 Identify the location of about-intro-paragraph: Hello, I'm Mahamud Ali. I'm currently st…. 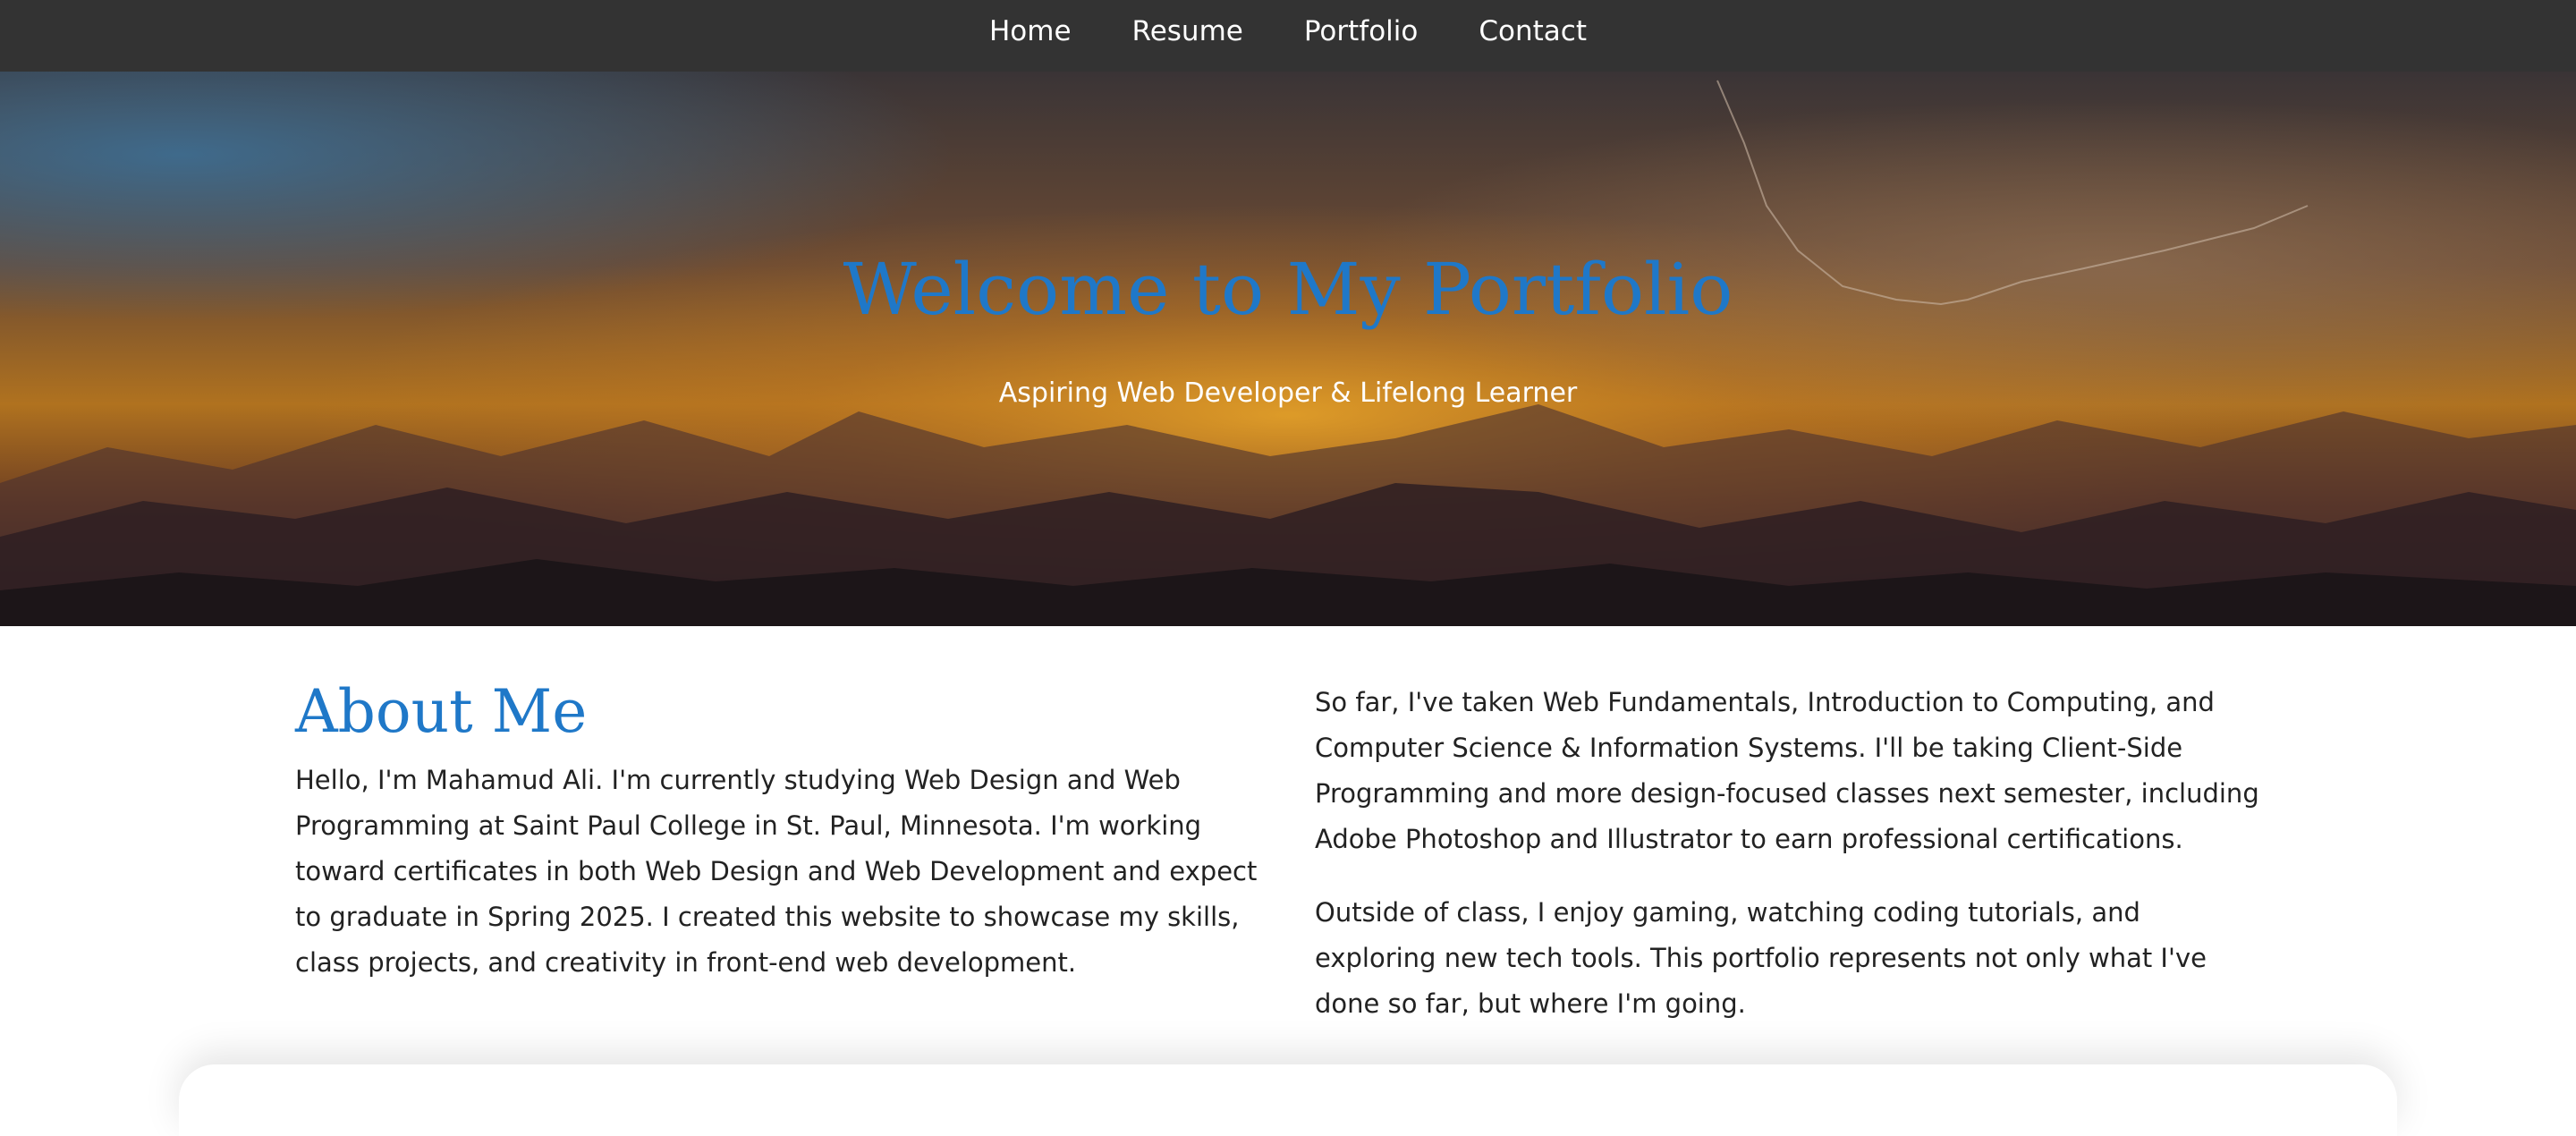
(776, 871).